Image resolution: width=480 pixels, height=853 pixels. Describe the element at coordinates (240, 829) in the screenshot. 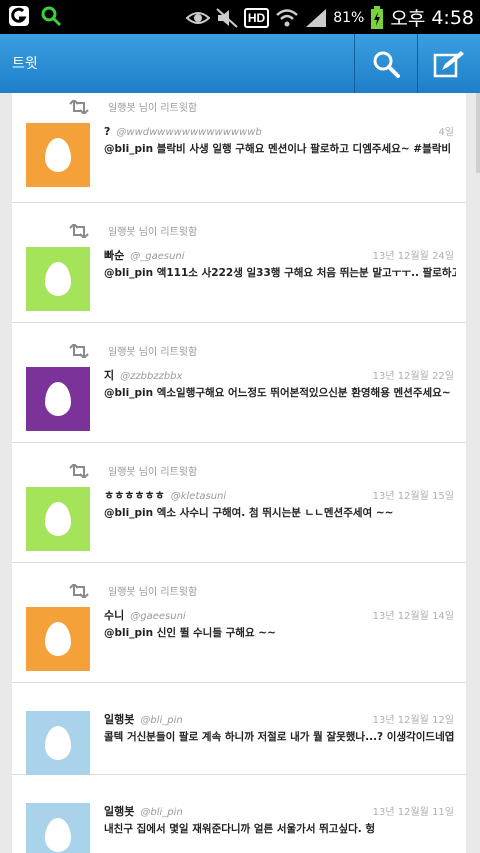

I see `tweet-body: 내친구 집에서 몇일 재워준다니까 얼른 서울가서 뛰고싶다. 헝` at that location.